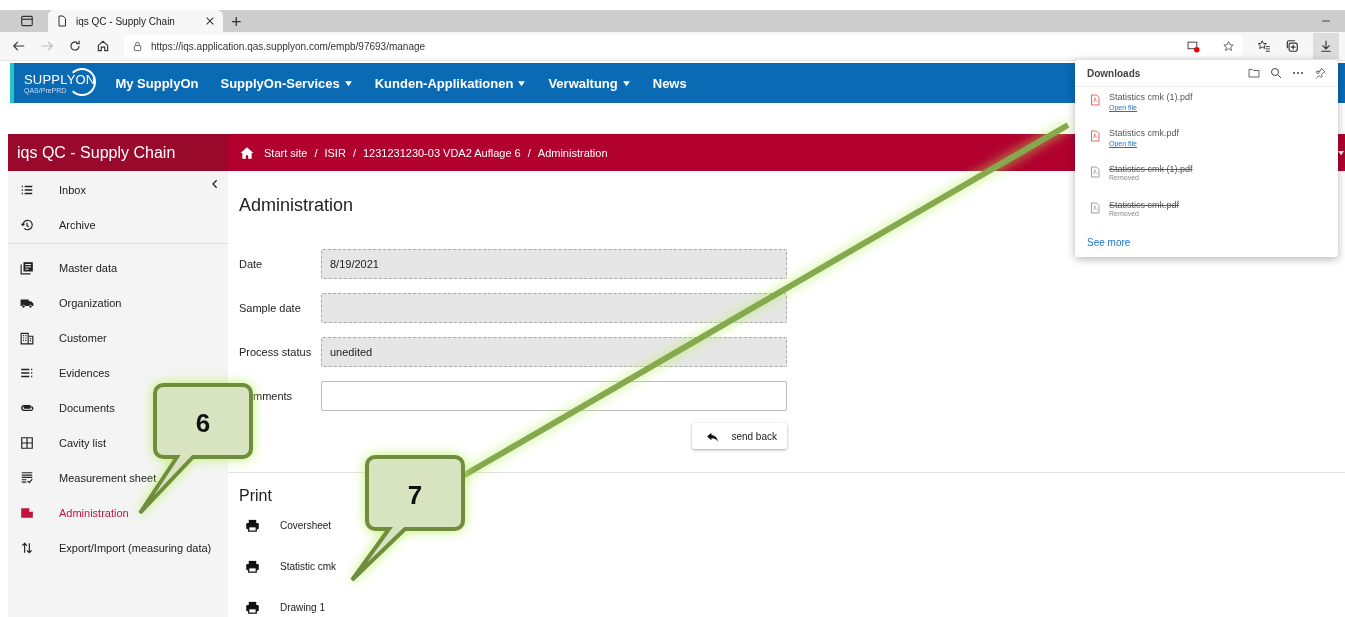 The image size is (1345, 617). I want to click on field-label: mments, so click(273, 396).